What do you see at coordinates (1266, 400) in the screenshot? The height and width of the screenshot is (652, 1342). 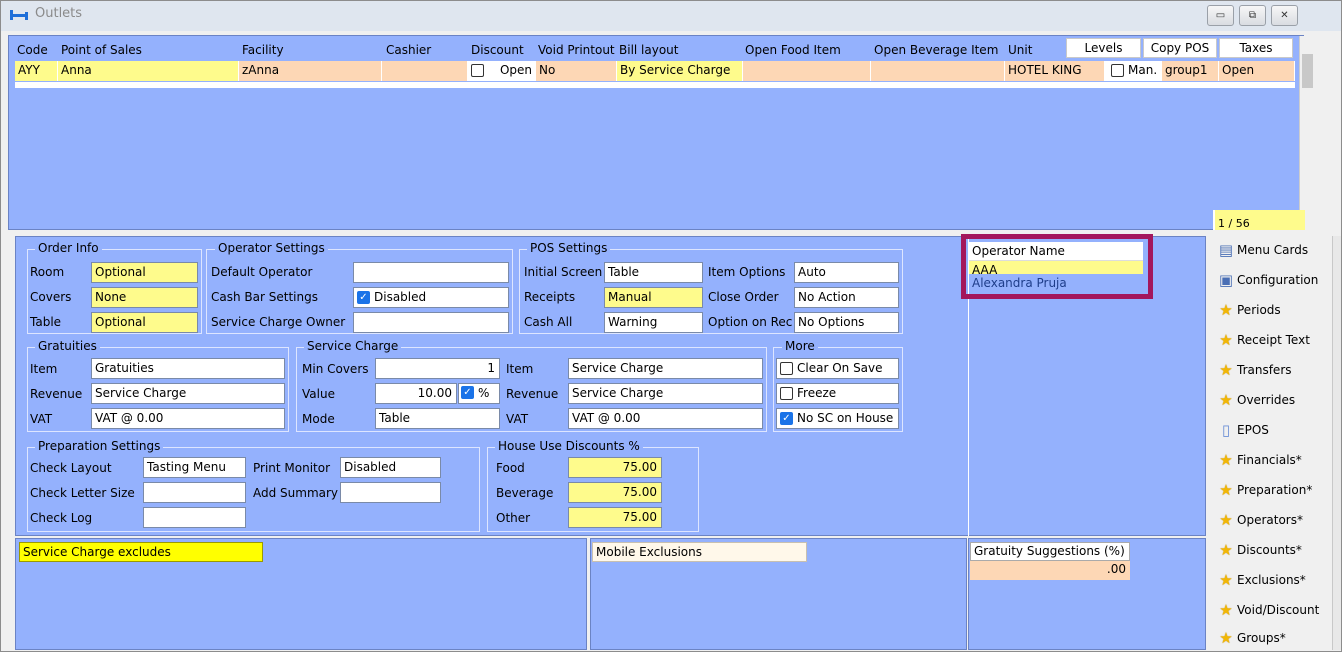 I see `sidebar-label: Overrides` at bounding box center [1266, 400].